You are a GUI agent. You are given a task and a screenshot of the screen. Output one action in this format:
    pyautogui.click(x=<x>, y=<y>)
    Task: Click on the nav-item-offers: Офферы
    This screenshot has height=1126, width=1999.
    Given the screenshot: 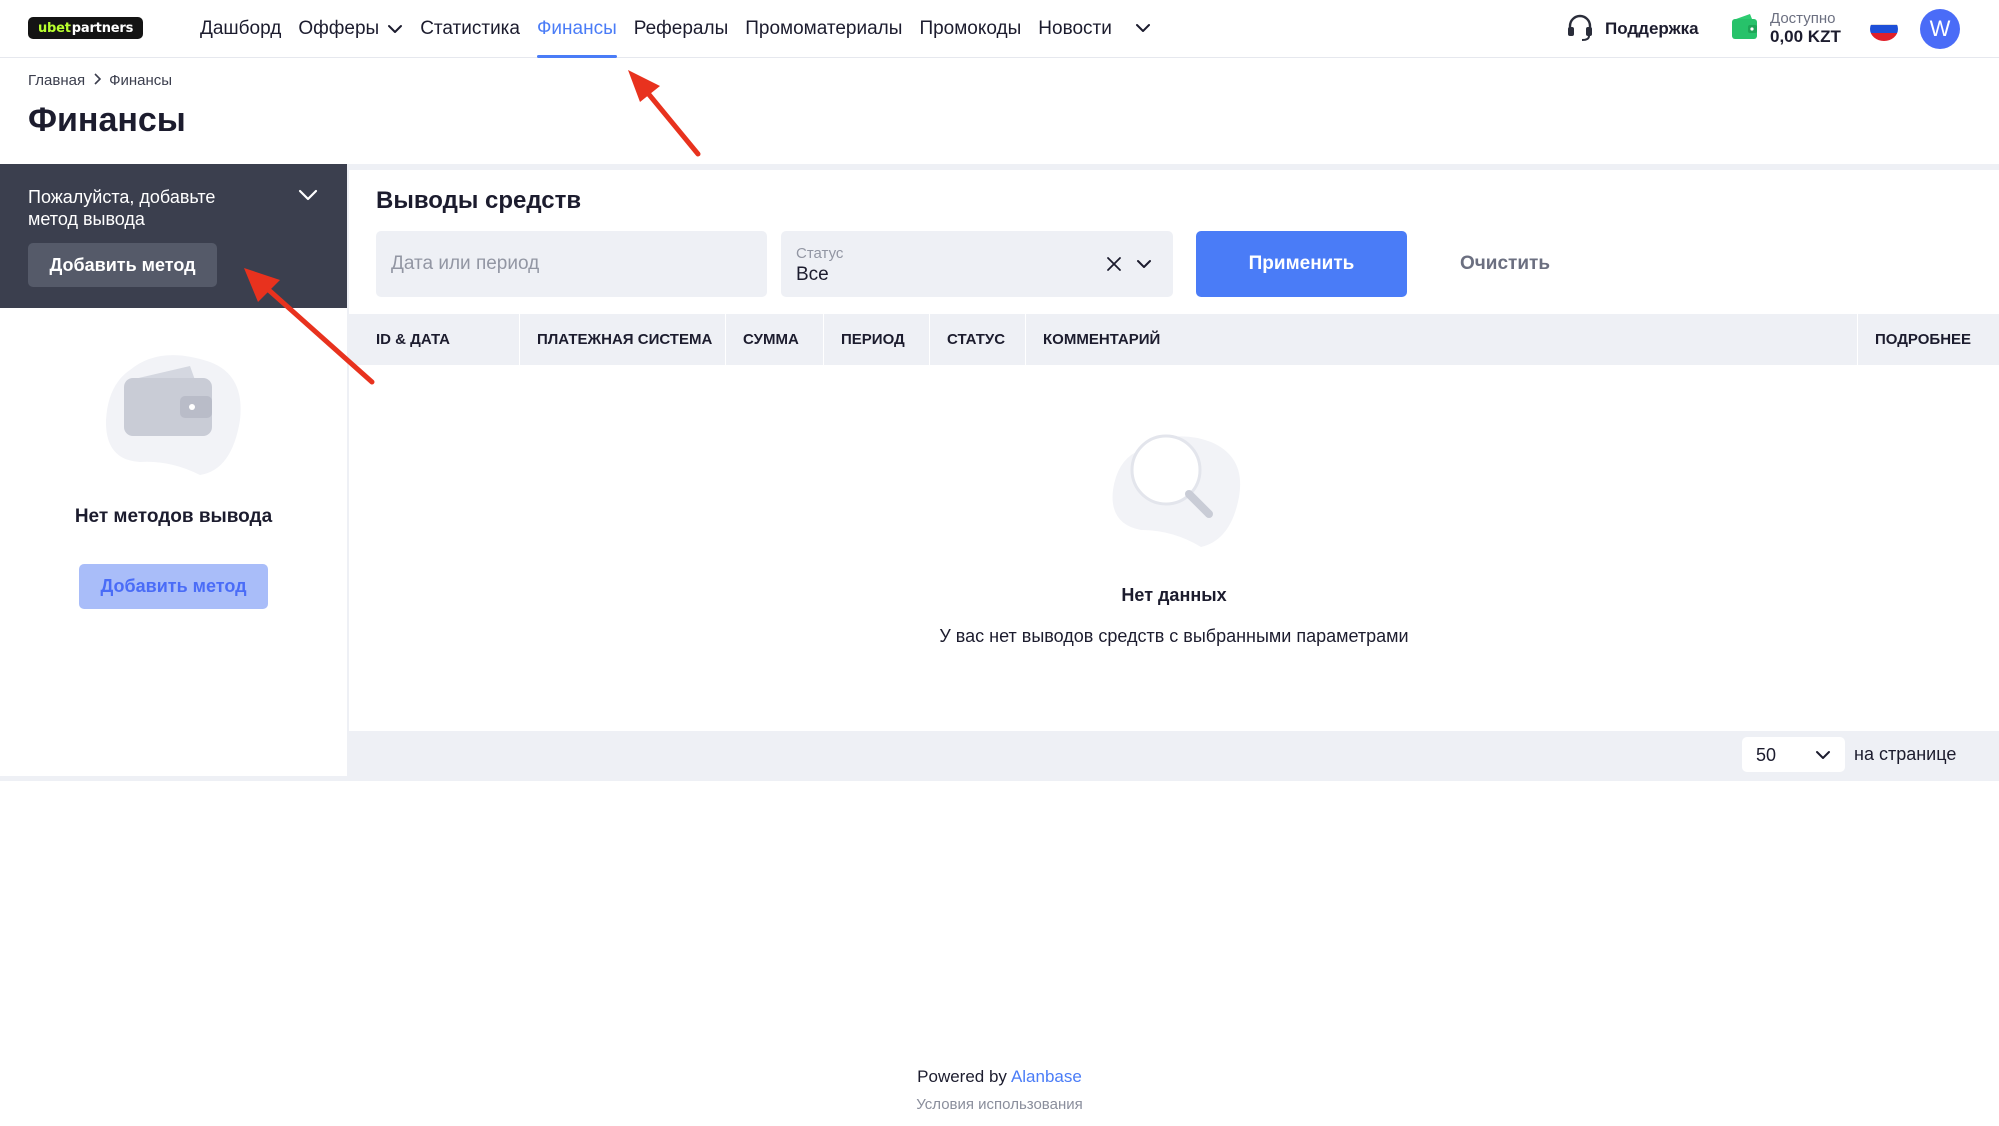 What is the action you would take?
    pyautogui.click(x=350, y=29)
    